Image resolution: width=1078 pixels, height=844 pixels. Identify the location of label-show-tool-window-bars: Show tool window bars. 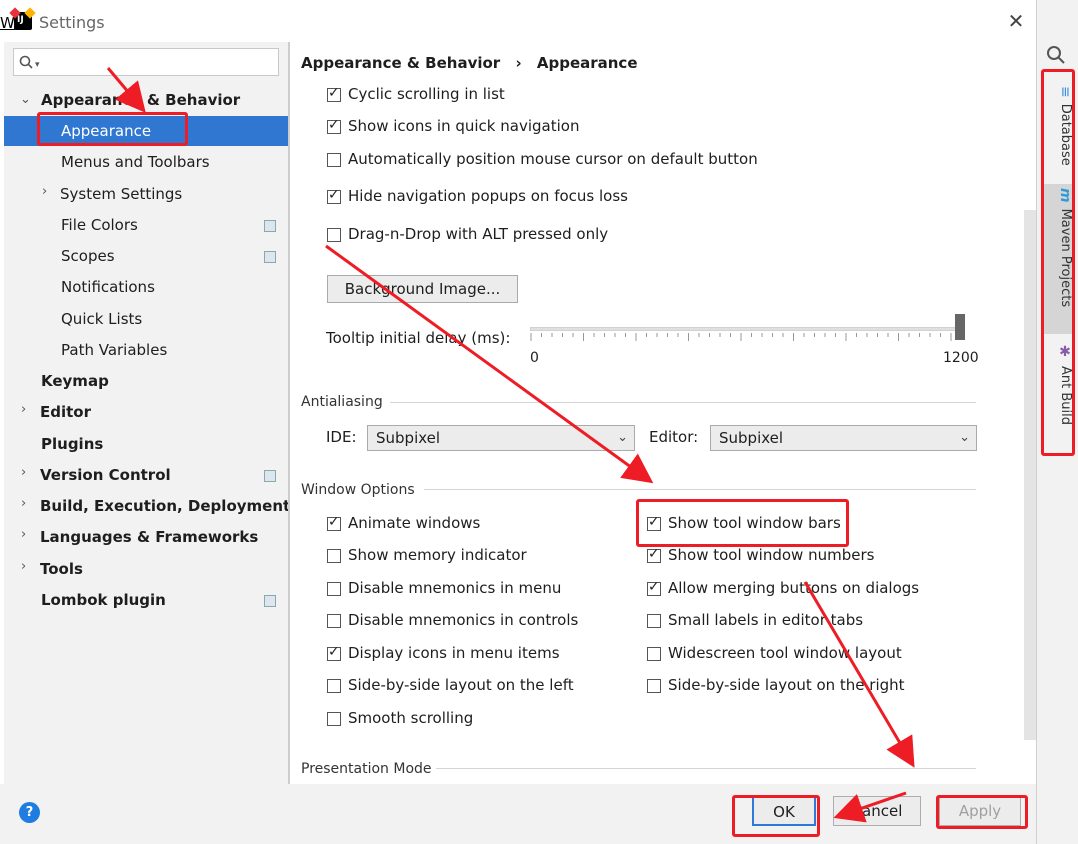
(754, 523).